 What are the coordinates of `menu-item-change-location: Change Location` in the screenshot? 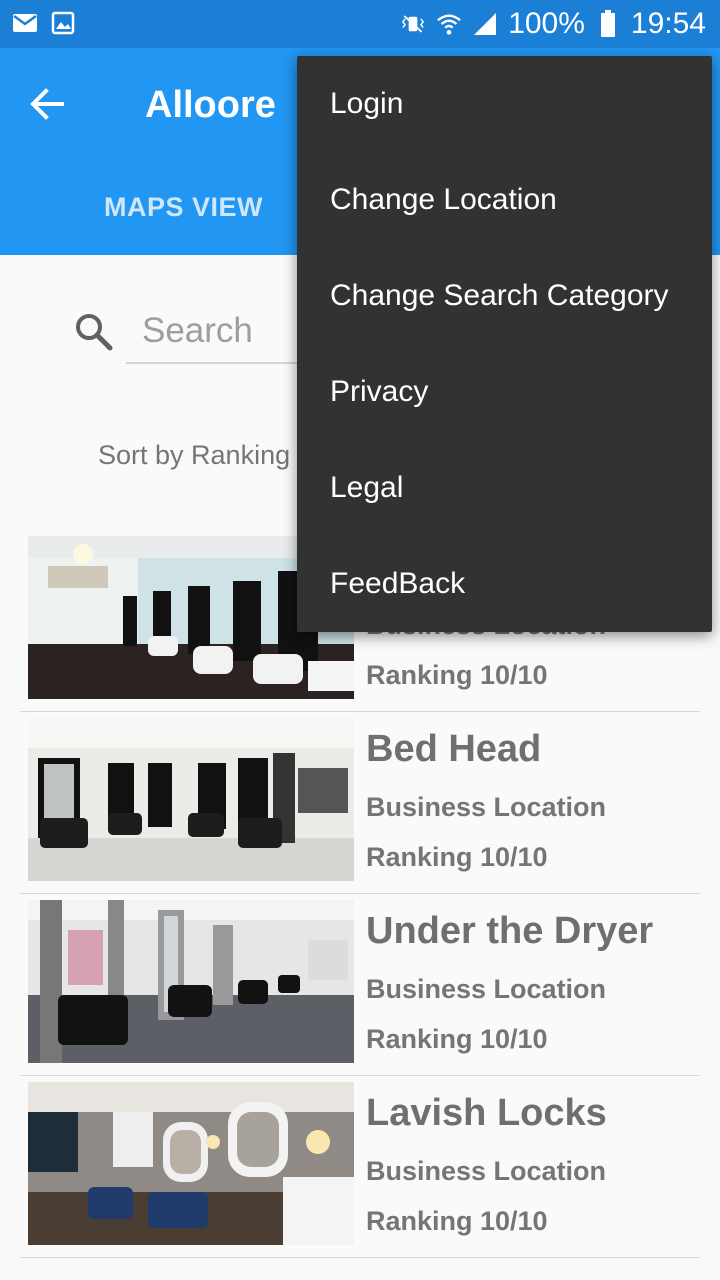 It's located at (504, 200).